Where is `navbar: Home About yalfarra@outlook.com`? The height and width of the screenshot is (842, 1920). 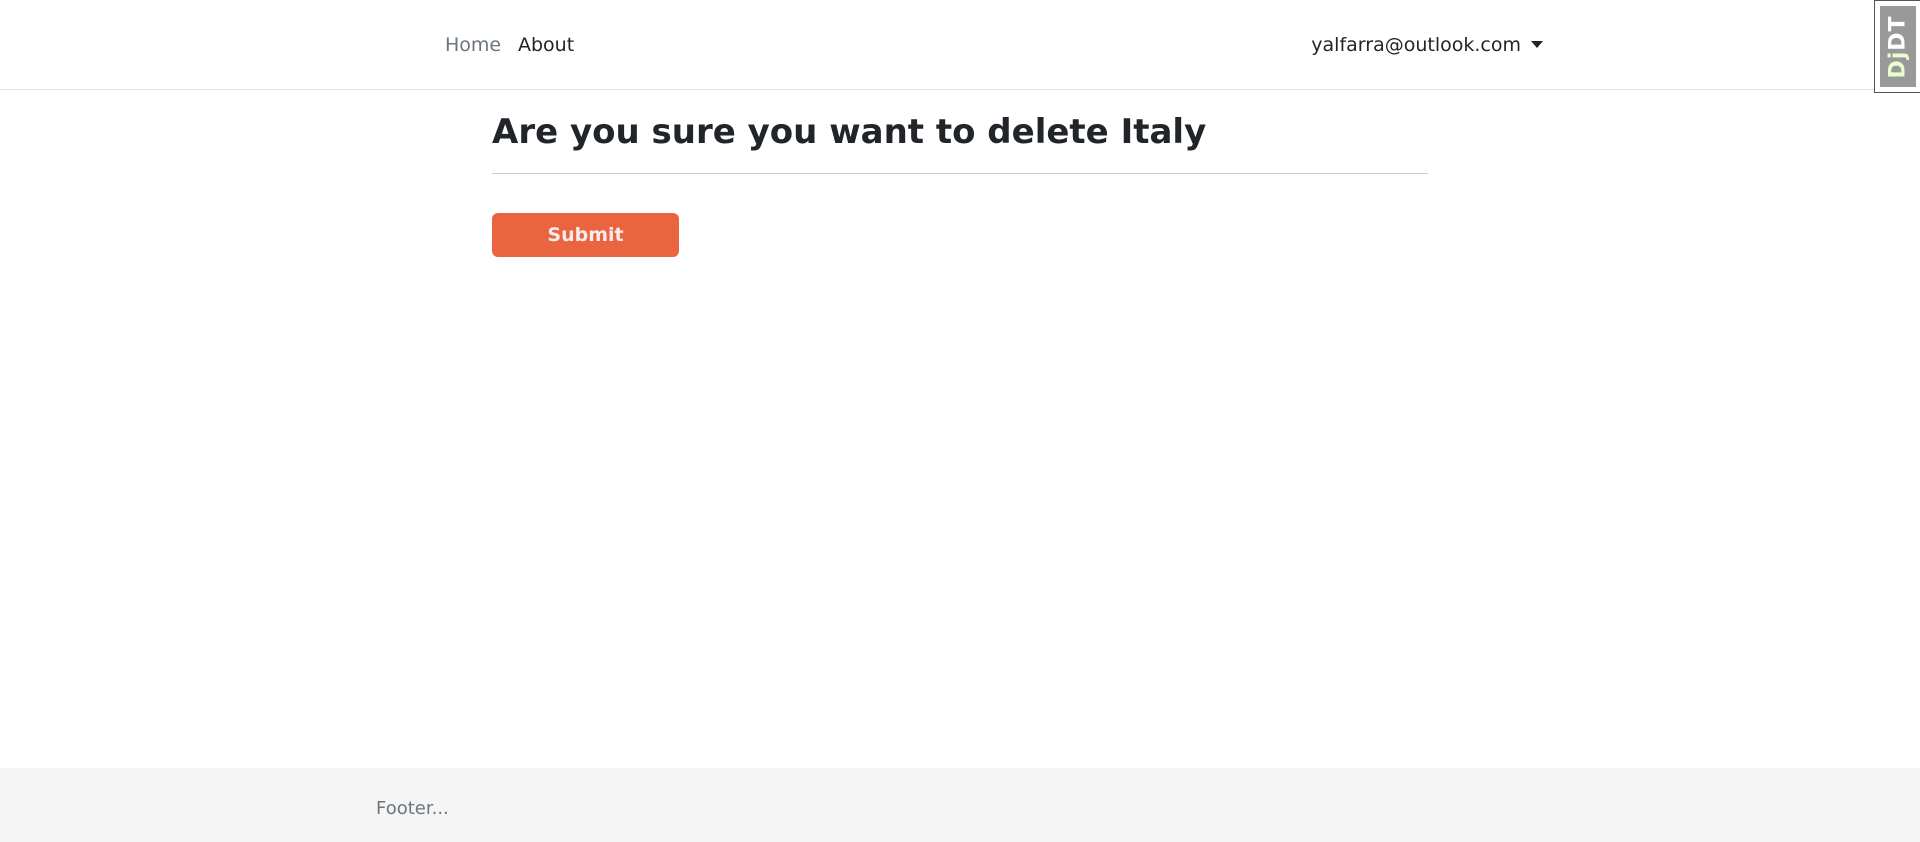
navbar: Home About yalfarra@outlook.com is located at coordinates (960, 45).